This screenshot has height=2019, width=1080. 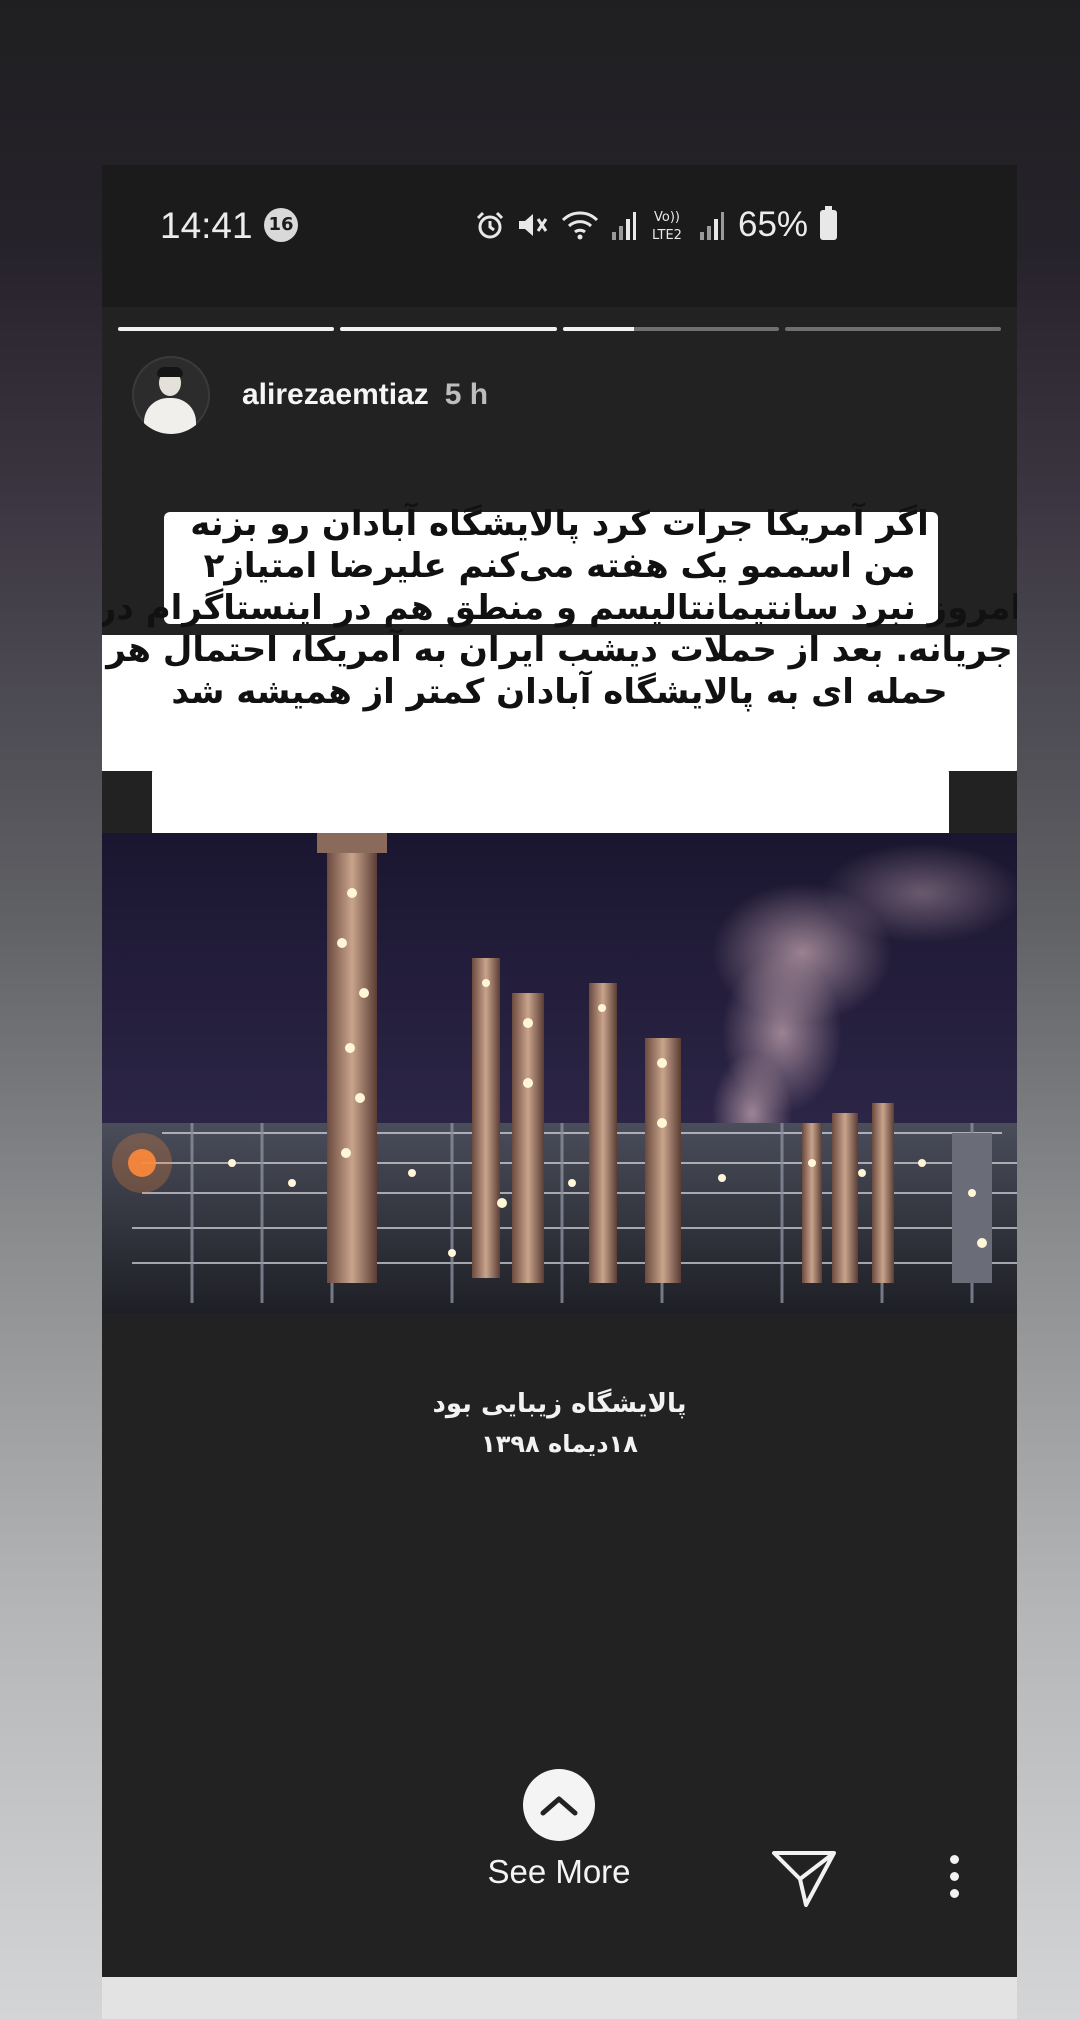 What do you see at coordinates (490, 225) in the screenshot?
I see `alarm-icon` at bounding box center [490, 225].